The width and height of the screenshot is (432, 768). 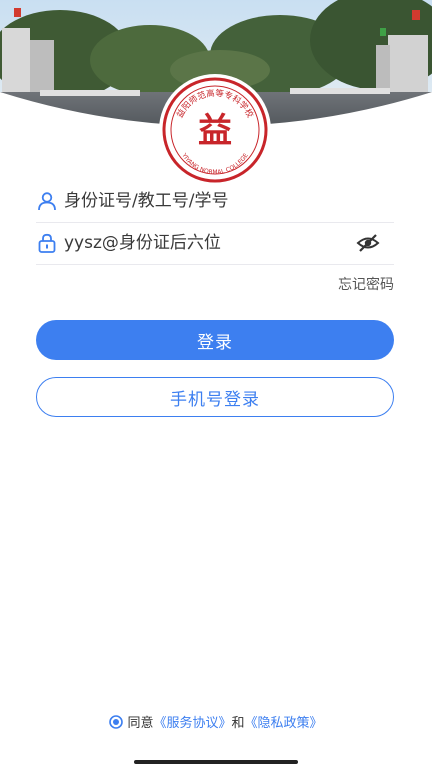 What do you see at coordinates (366, 284) in the screenshot?
I see `forgot-password-link: 忘记密码` at bounding box center [366, 284].